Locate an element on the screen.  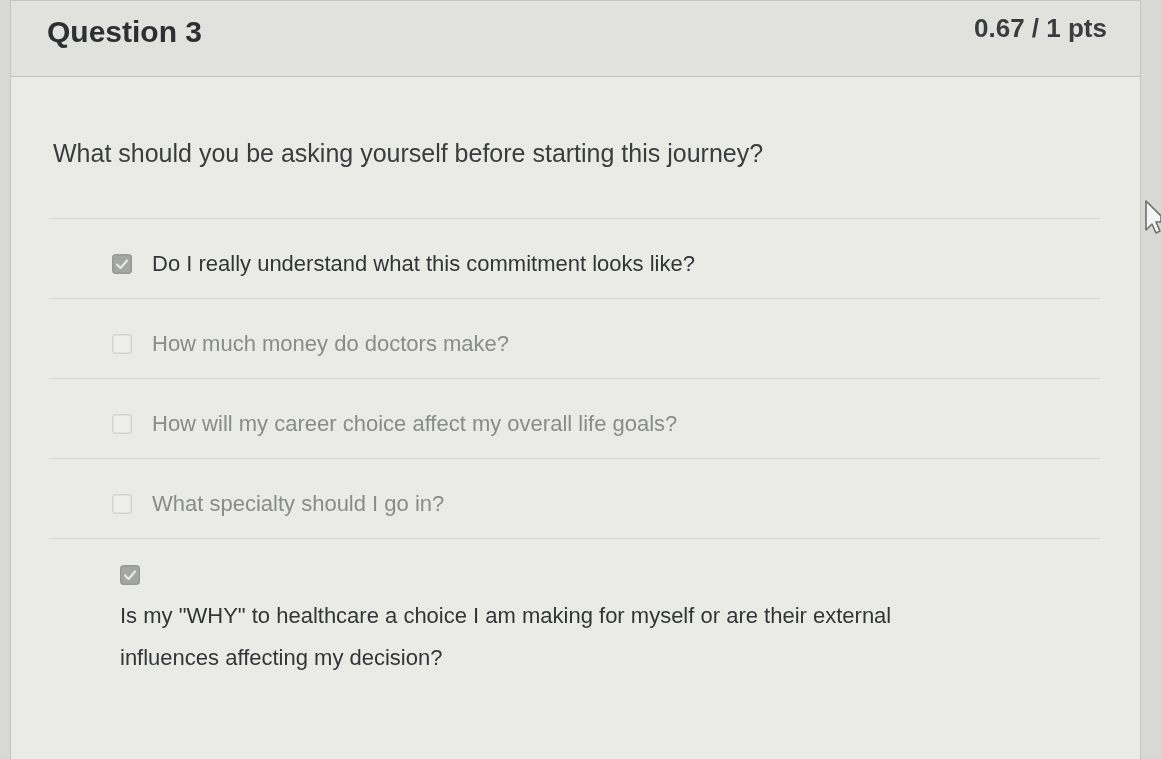
answer-label: How much money do doctors make? is located at coordinates (331, 343).